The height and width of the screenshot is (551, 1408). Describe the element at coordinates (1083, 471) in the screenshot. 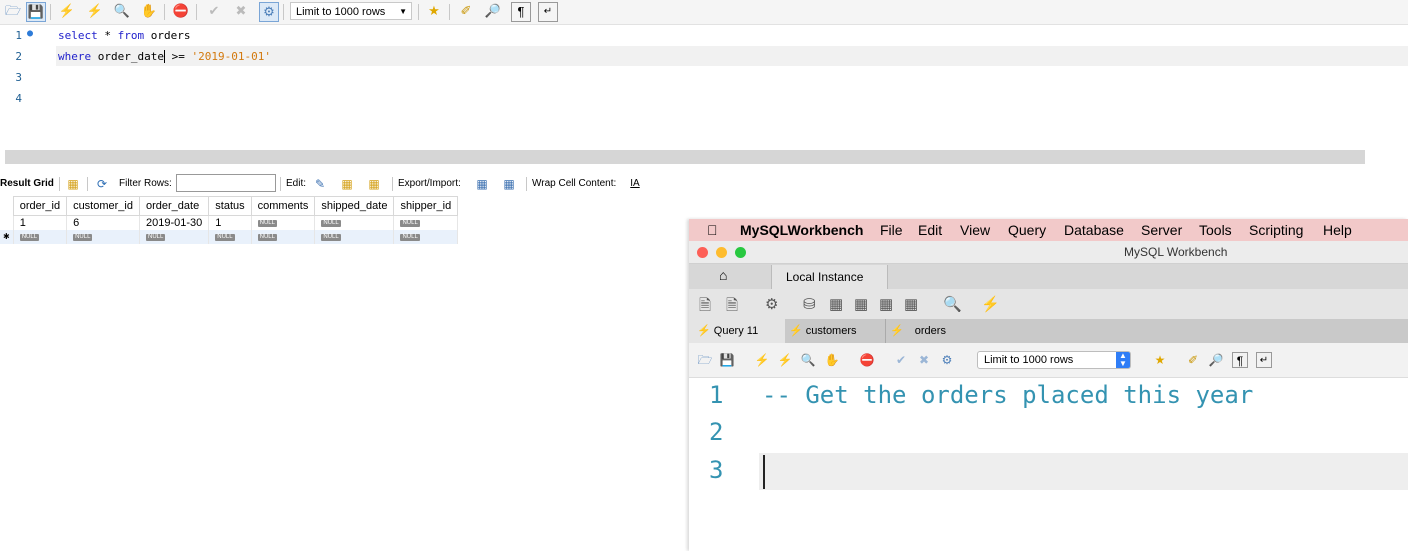

I see `current-line-highlight` at that location.